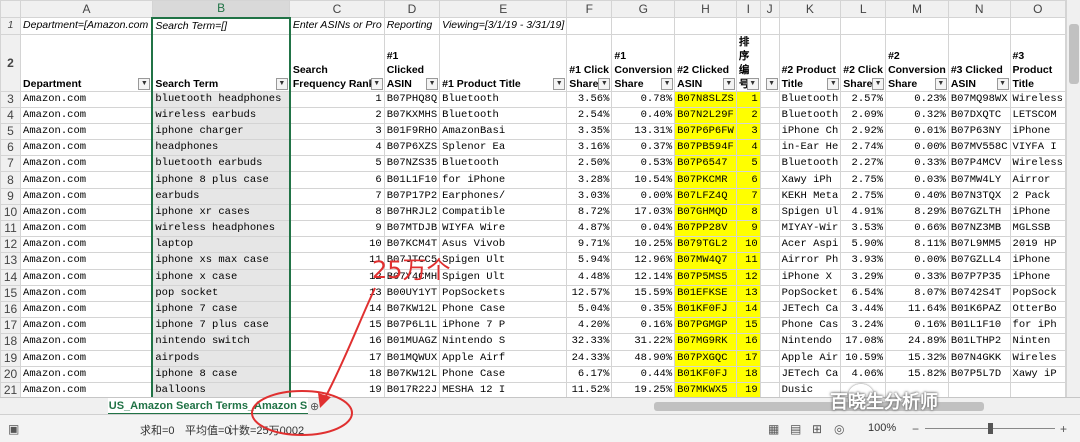 This screenshot has width=1080, height=442. I want to click on cell-b: iphone xs max case, so click(221, 261).